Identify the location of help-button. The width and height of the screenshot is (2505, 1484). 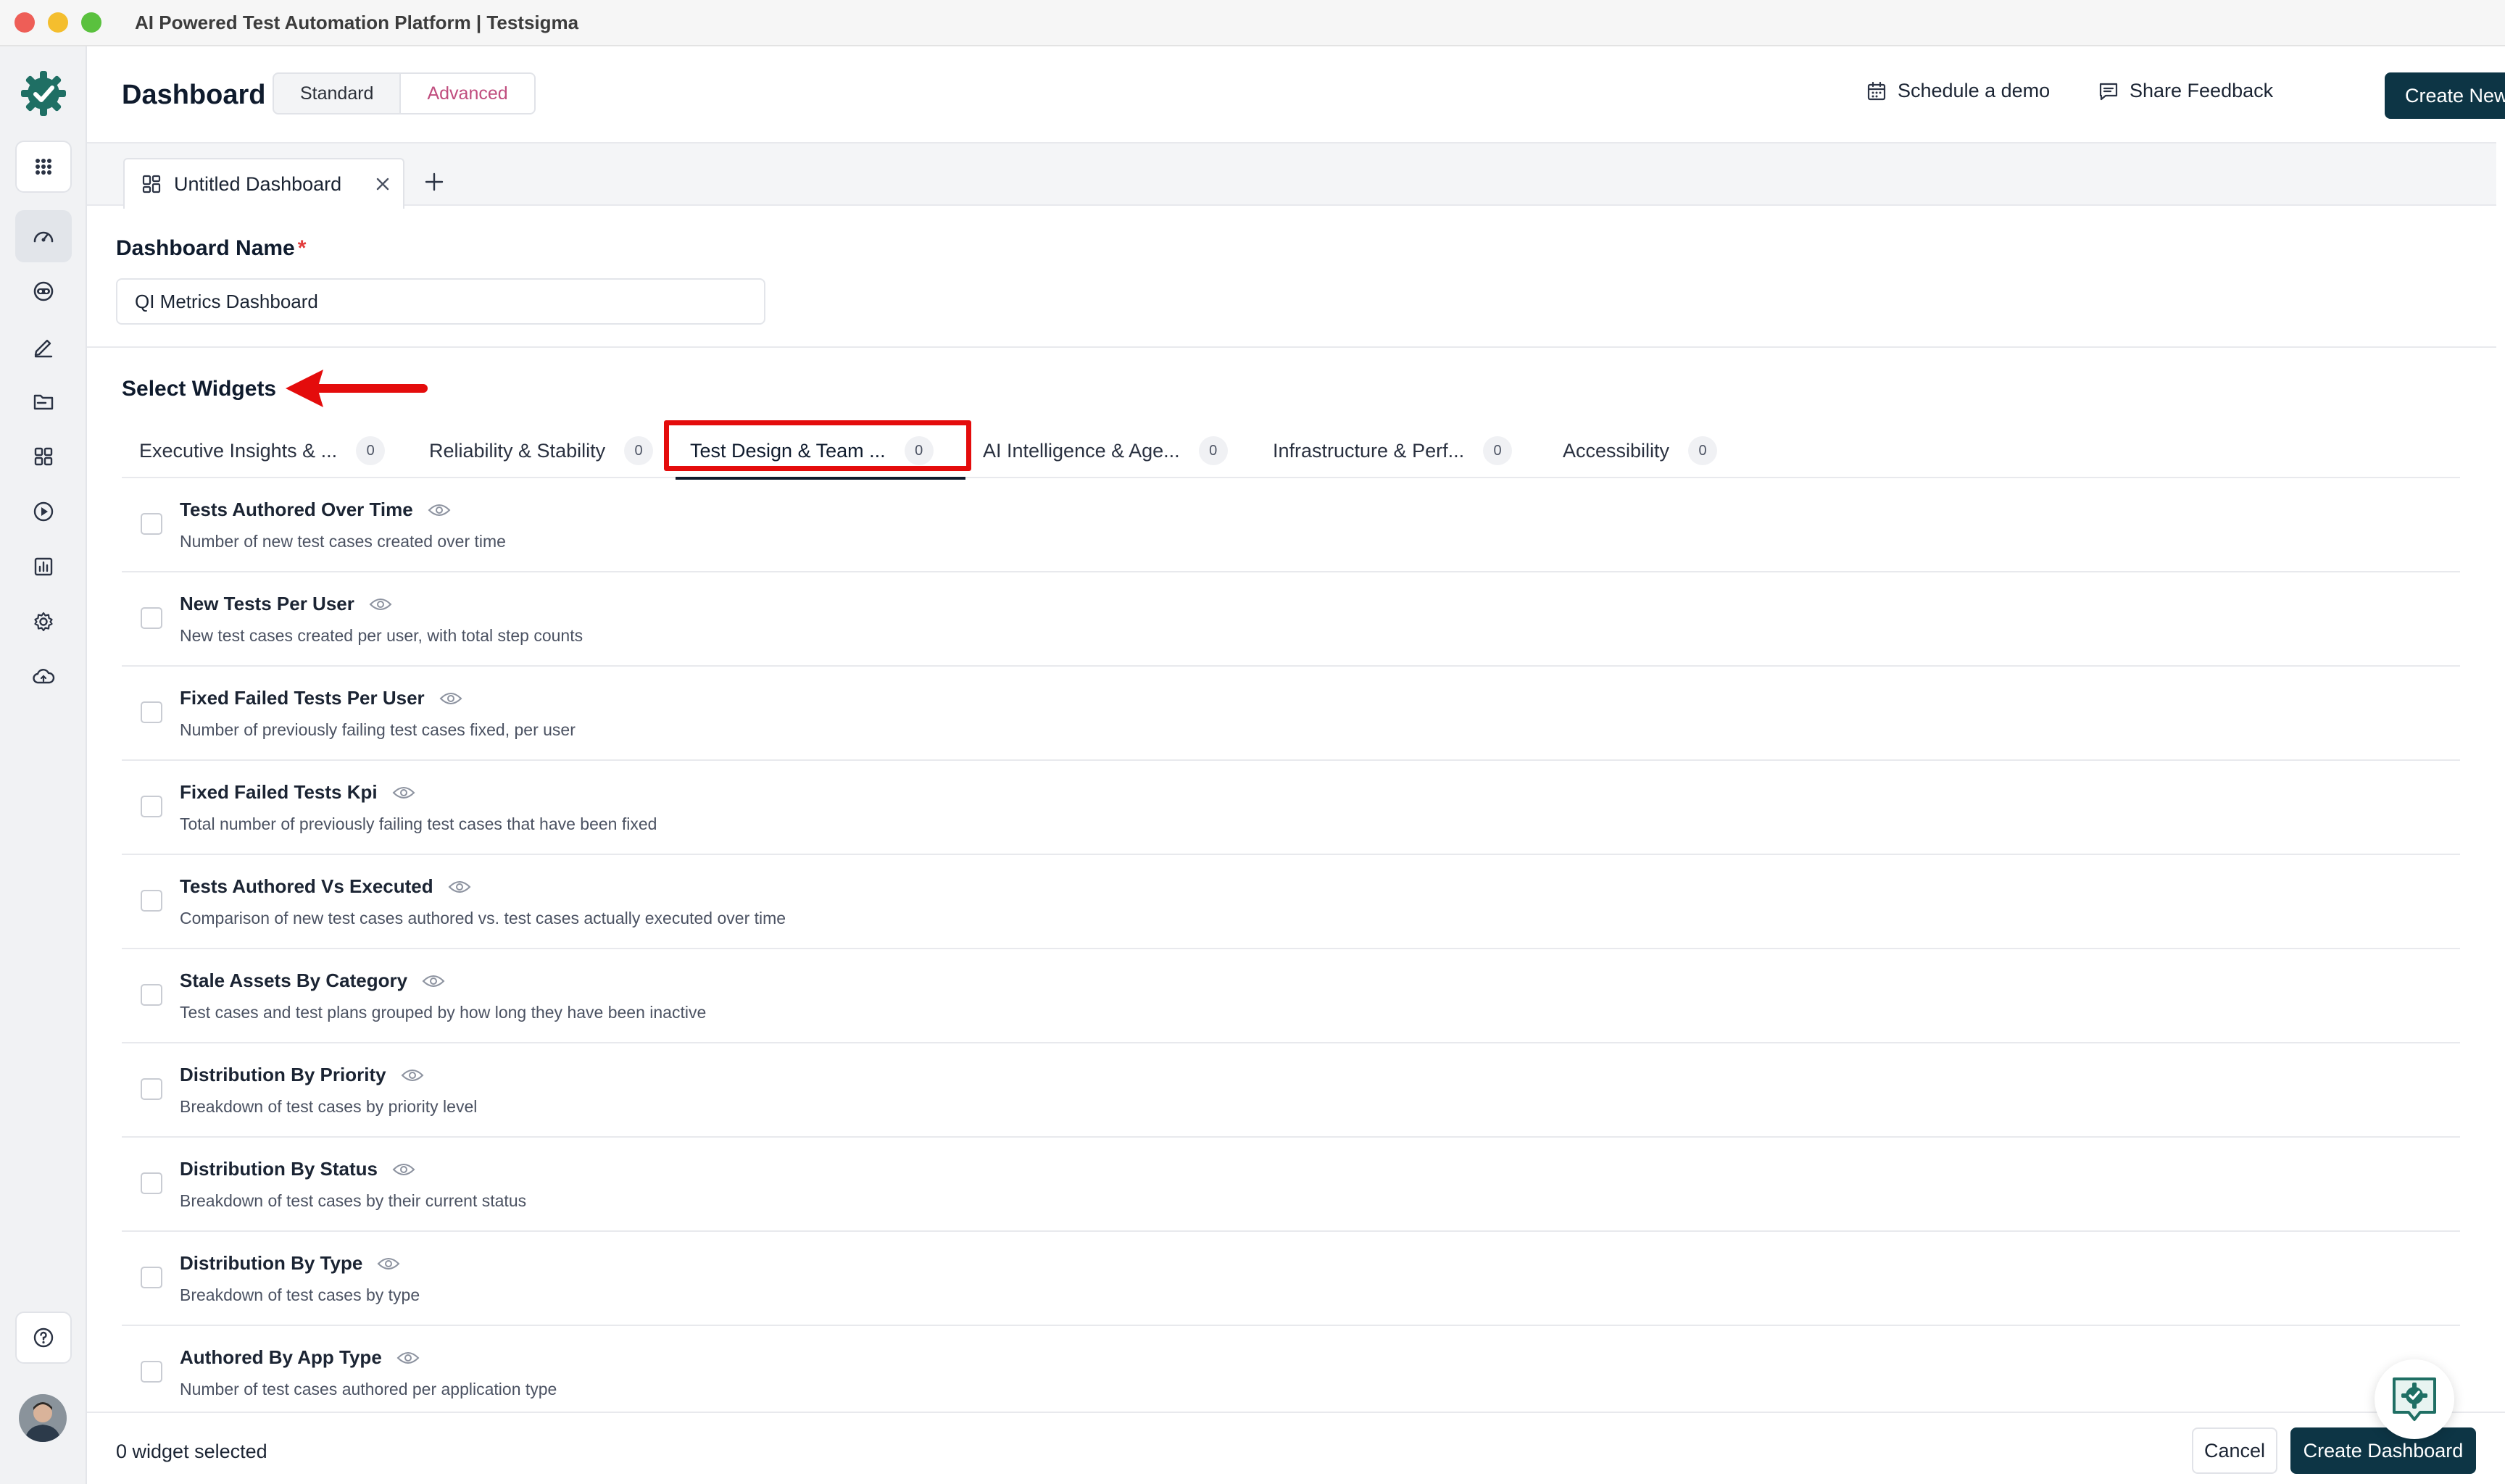
(43, 1338).